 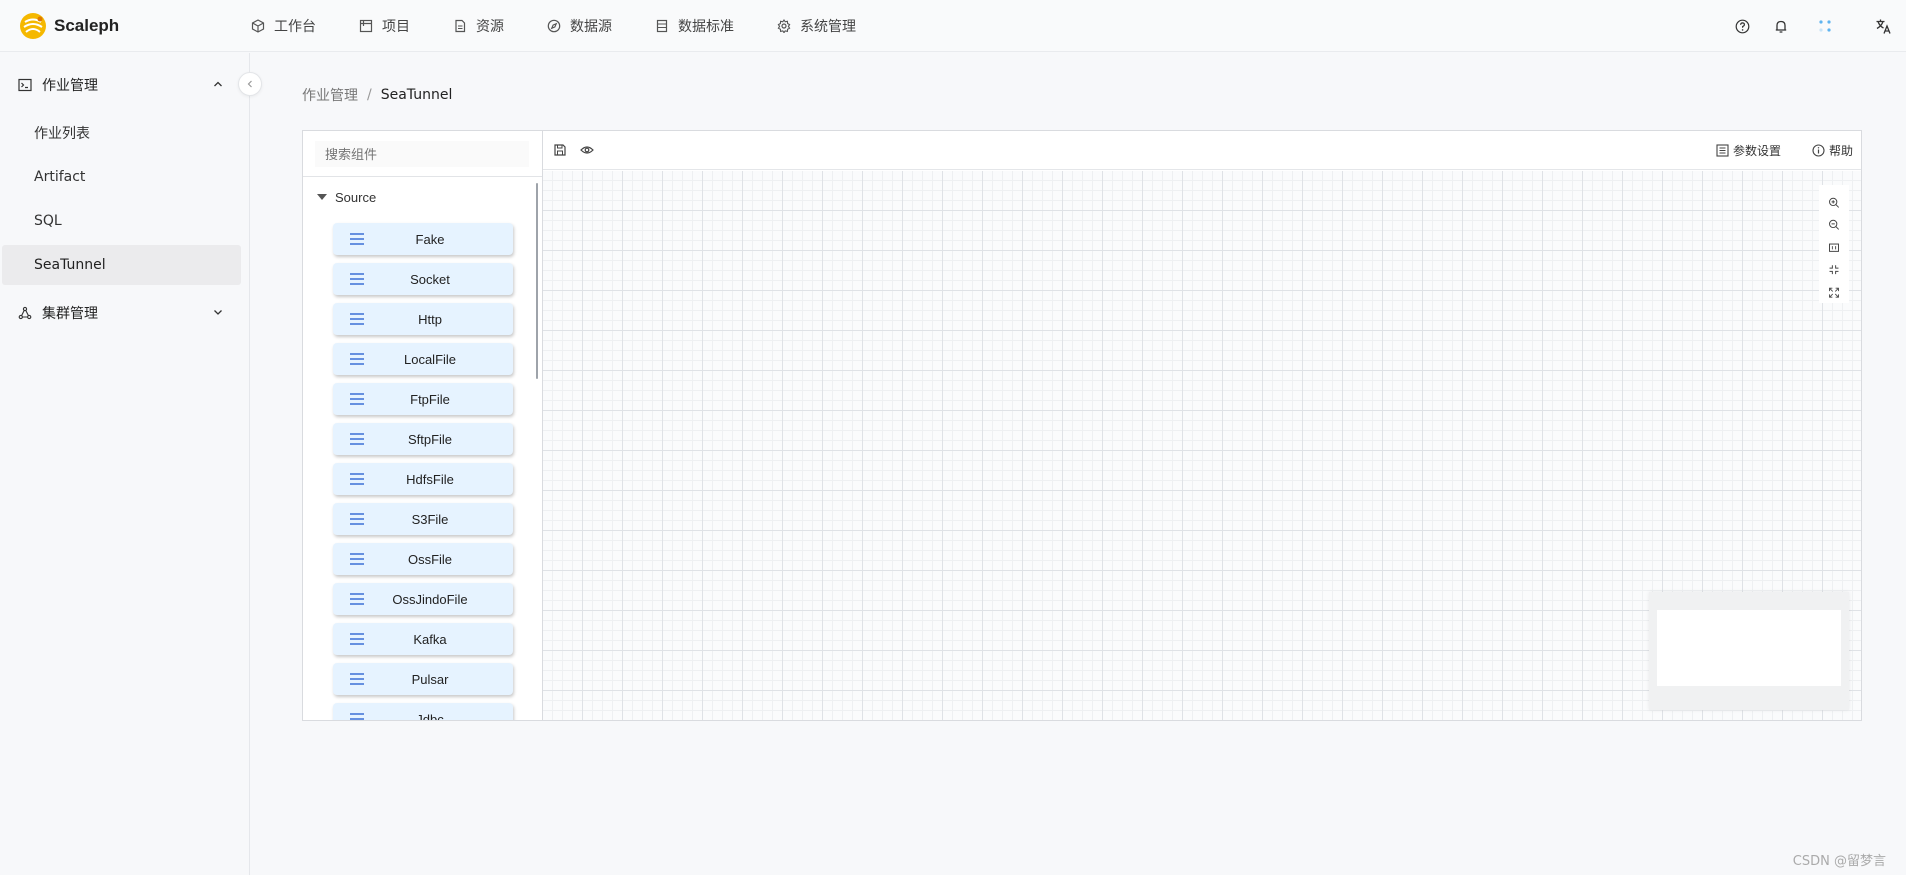 I want to click on sidebar-group-label: 作业管理, so click(x=70, y=86).